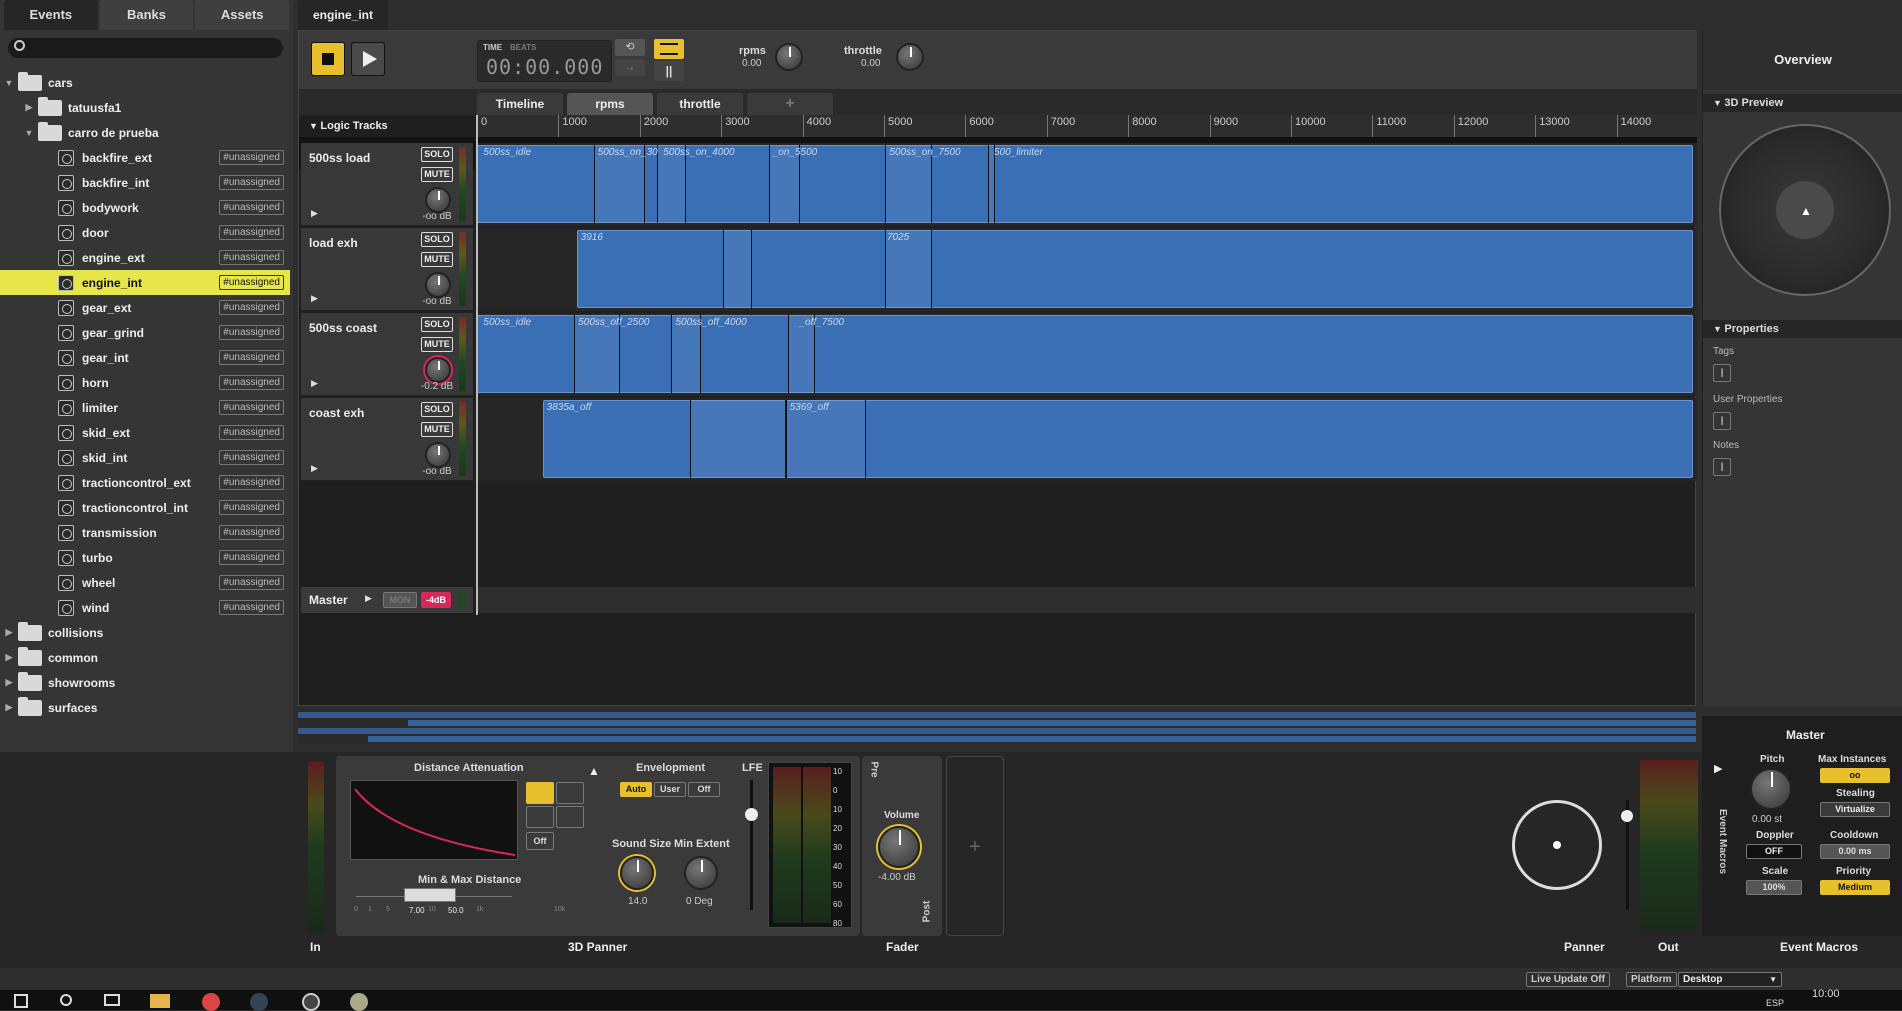 Image resolution: width=1902 pixels, height=1011 pixels. What do you see at coordinates (789, 57) in the screenshot?
I see `rpms-knob` at bounding box center [789, 57].